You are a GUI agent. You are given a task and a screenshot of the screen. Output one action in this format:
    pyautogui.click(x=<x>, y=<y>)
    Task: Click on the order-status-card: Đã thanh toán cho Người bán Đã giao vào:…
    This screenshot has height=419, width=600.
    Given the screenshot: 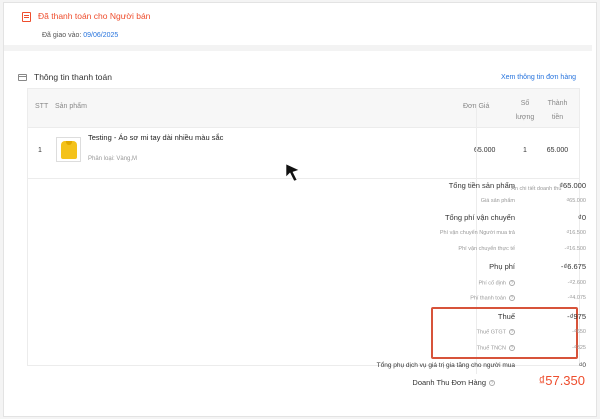 What is the action you would take?
    pyautogui.click(x=298, y=27)
    